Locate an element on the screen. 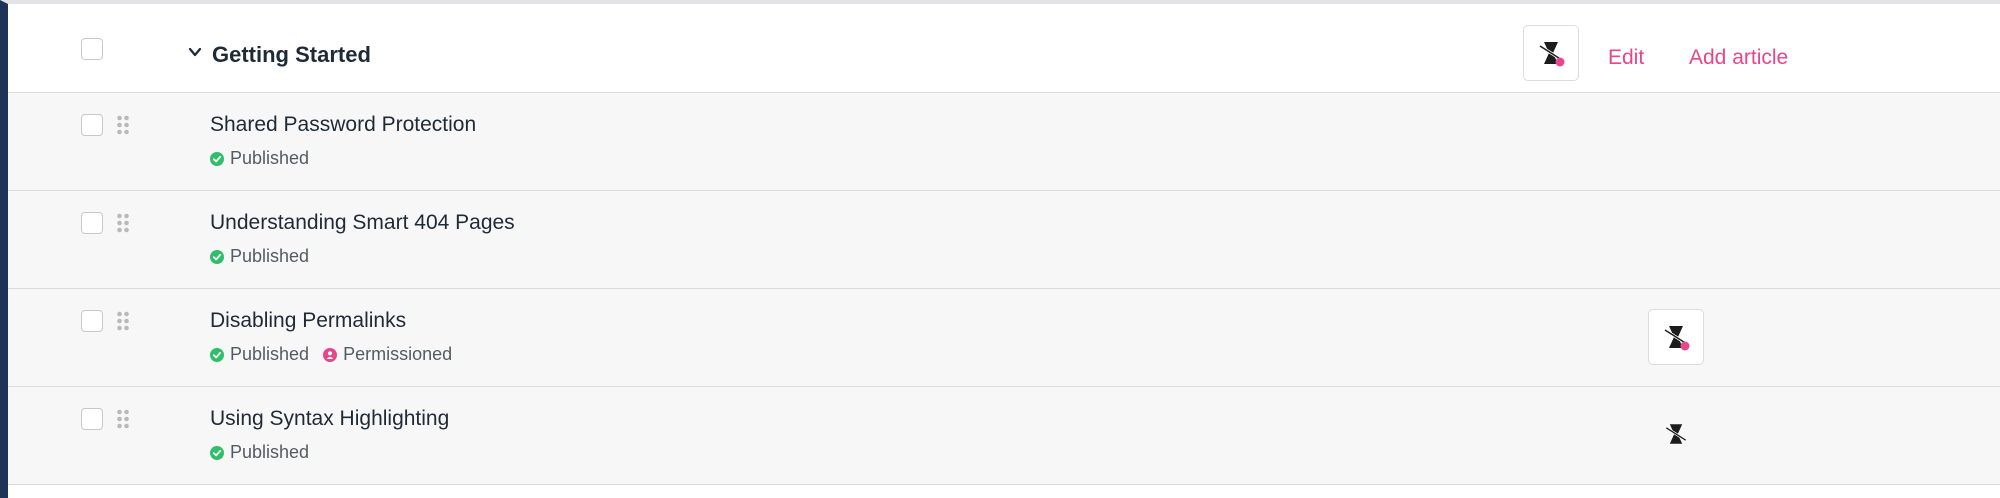 The height and width of the screenshot is (498, 2000). article-title: Disabling Permalinks is located at coordinates (308, 321).